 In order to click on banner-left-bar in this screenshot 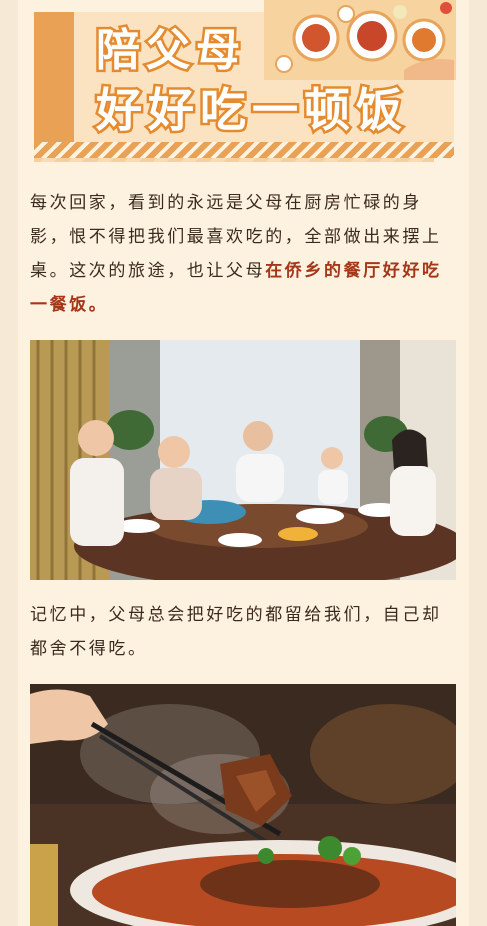, I will do `click(54, 83)`.